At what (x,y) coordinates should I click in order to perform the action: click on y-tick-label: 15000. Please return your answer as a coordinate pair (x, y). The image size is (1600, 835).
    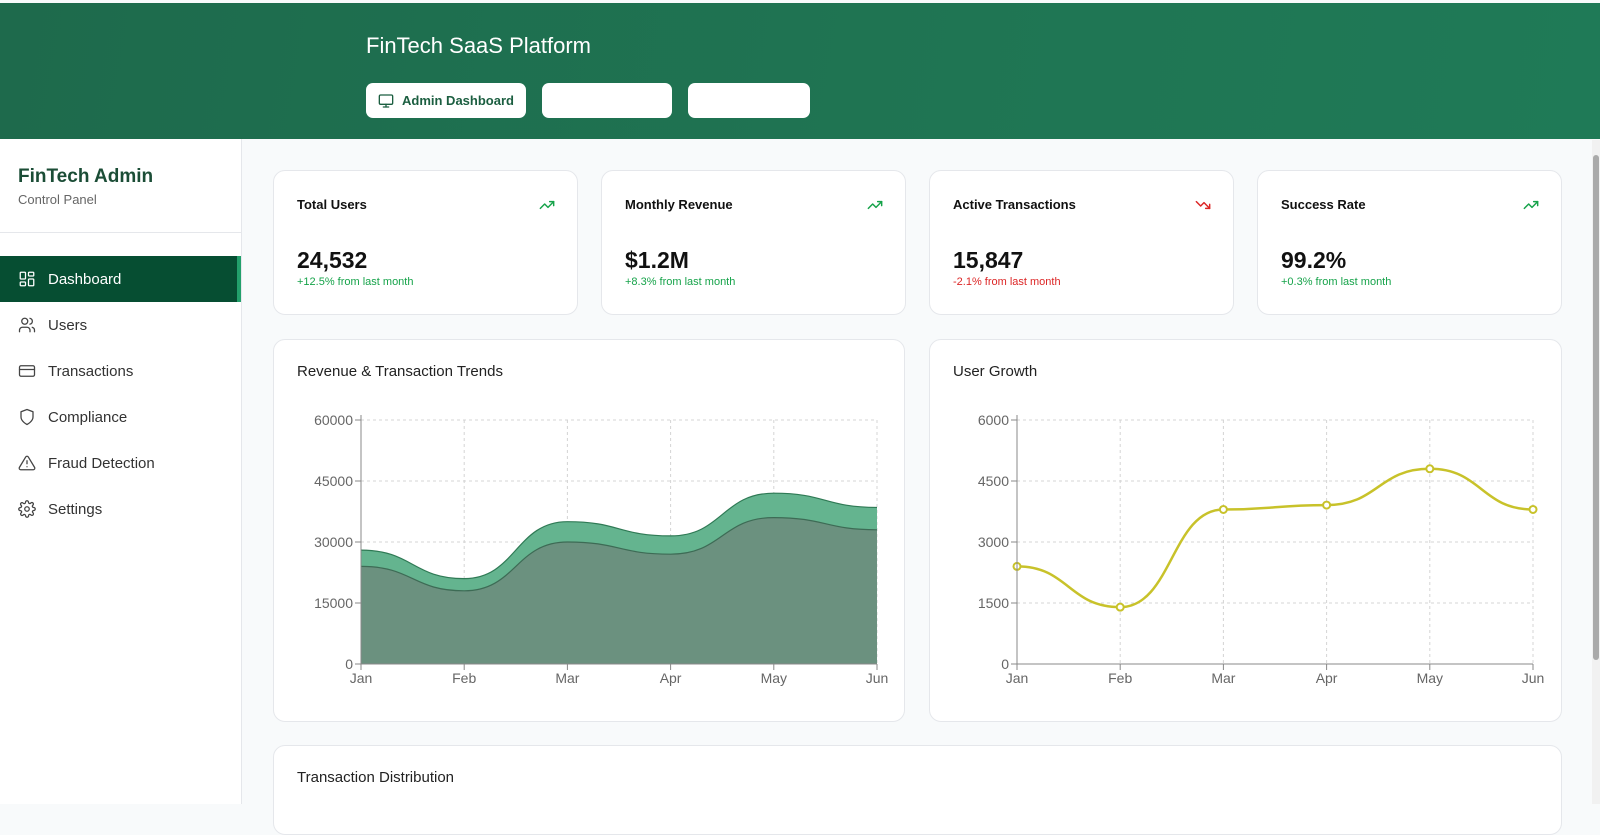
    Looking at the image, I should click on (333, 603).